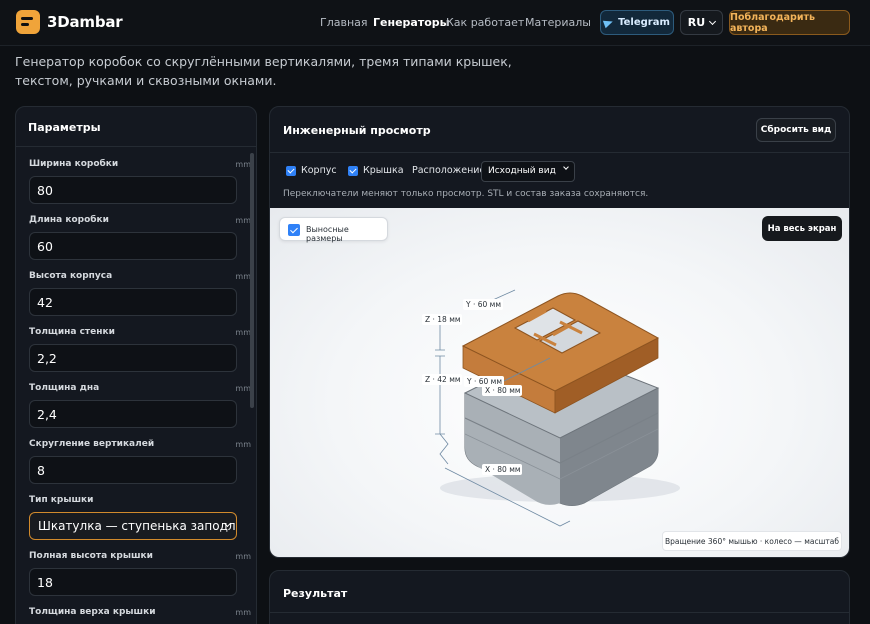  I want to click on dimensions-toggle: Выносные размеры, so click(333, 230).